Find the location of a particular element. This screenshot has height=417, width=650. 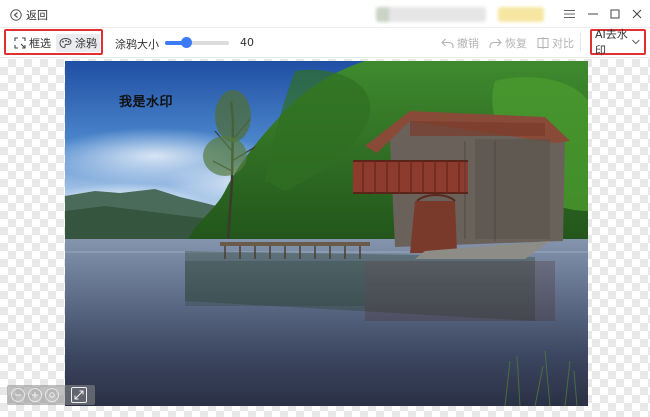

brush-size-slider is located at coordinates (197, 42).